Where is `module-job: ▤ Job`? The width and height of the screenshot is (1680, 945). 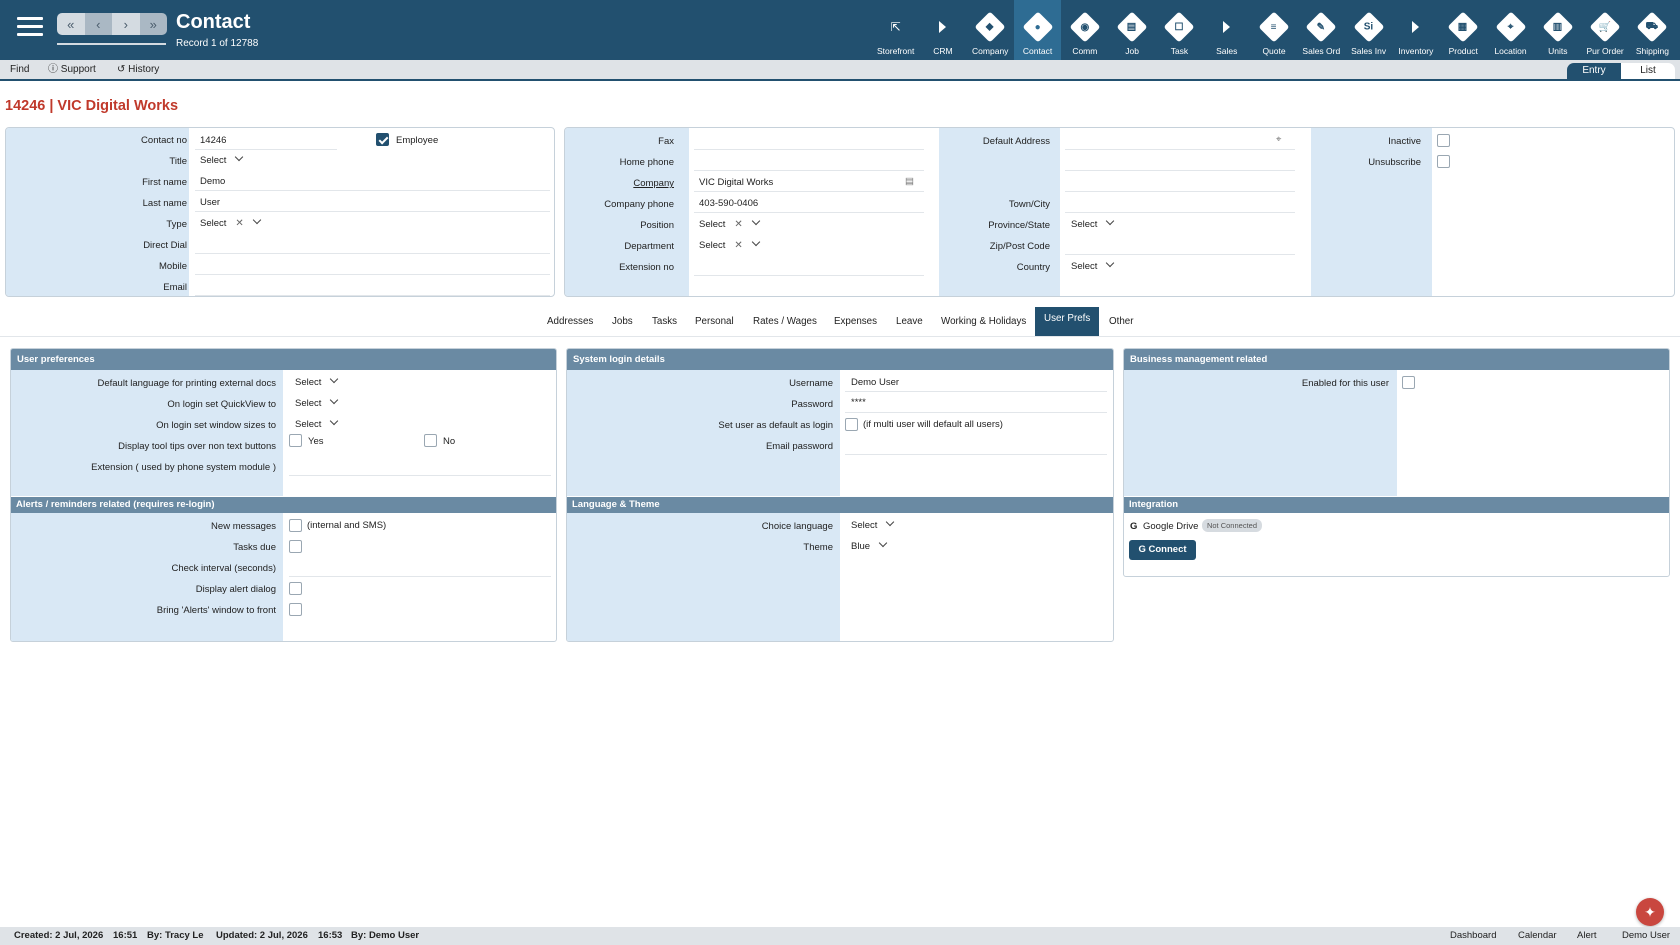
module-job: ▤ Job is located at coordinates (1131, 30).